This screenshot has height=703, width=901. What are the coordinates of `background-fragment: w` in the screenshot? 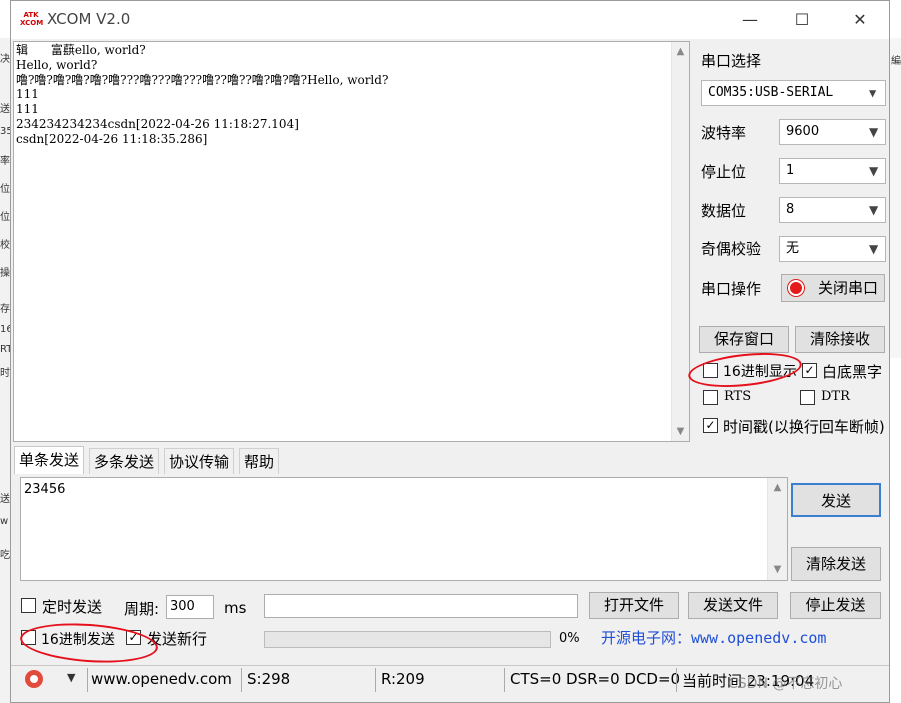 It's located at (4, 521).